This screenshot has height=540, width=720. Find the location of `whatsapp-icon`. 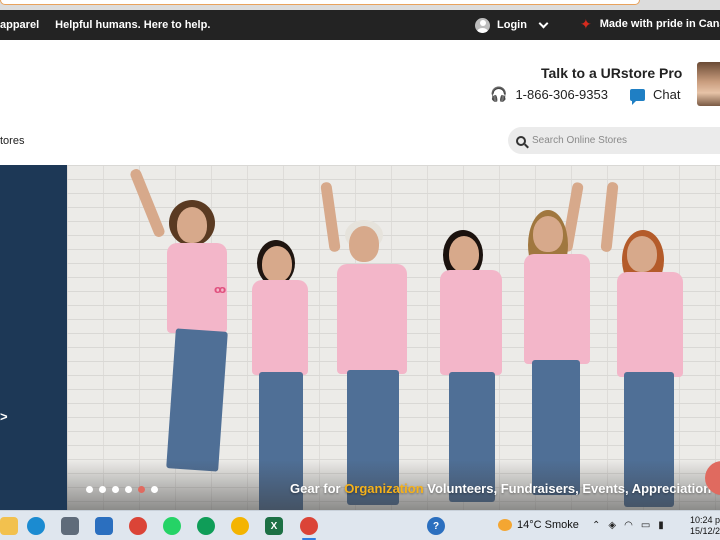

whatsapp-icon is located at coordinates (172, 526).